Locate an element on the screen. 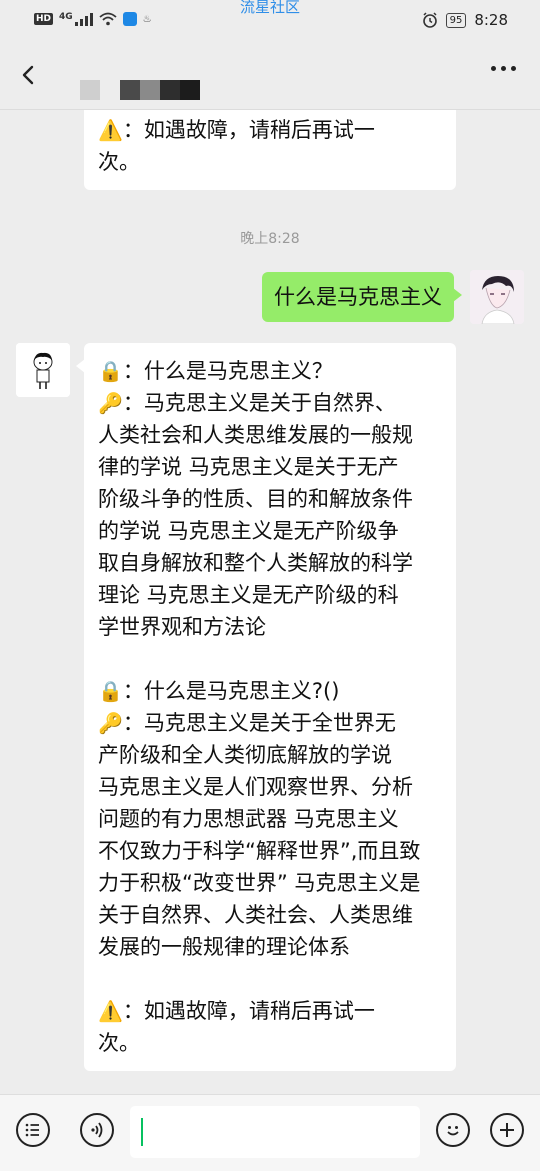 The image size is (540, 1171). bot-avatar is located at coordinates (43, 370).